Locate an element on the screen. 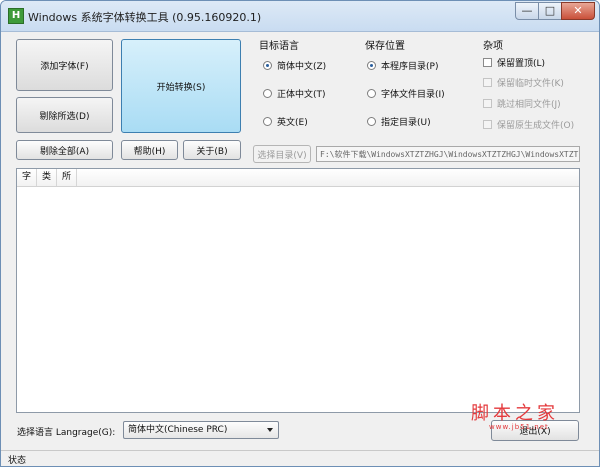 The image size is (600, 467). checkbox-label: 跳过相同文件(J) is located at coordinates (529, 105).